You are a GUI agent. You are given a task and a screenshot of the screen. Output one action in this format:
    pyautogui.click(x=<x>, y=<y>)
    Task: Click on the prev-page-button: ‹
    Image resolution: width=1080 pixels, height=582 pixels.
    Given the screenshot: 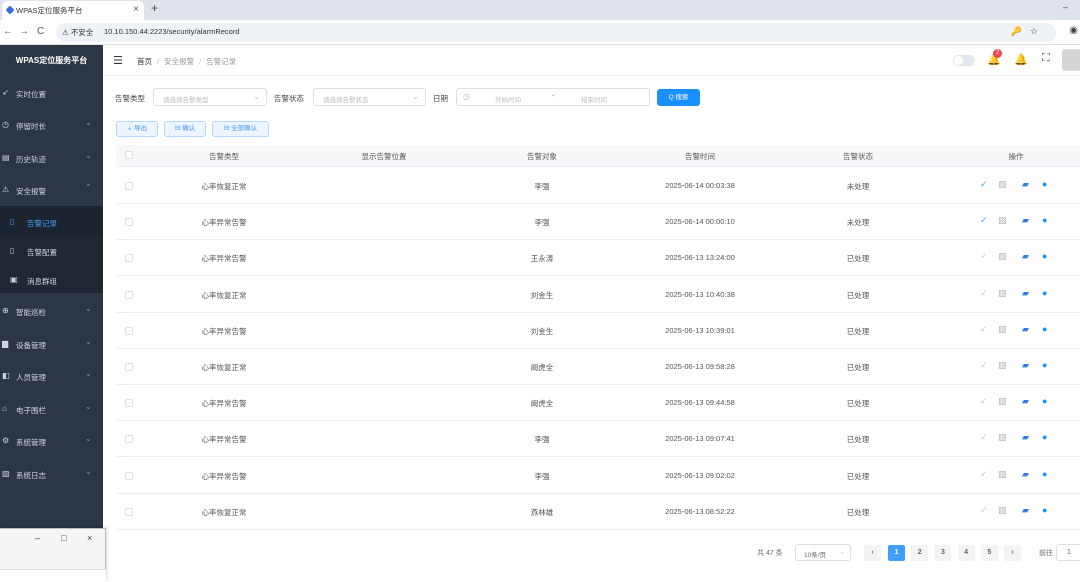 What is the action you would take?
    pyautogui.click(x=872, y=553)
    